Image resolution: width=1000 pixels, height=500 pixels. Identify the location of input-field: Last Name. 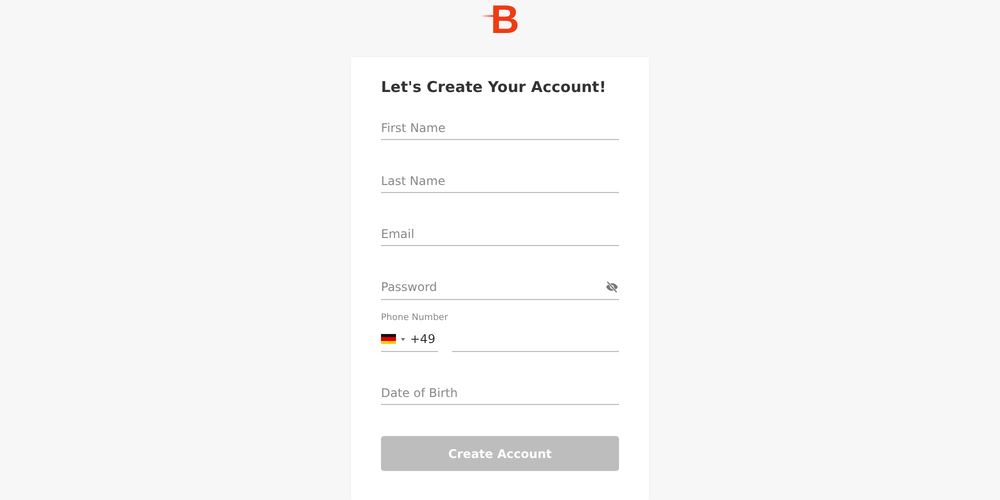
(500, 181).